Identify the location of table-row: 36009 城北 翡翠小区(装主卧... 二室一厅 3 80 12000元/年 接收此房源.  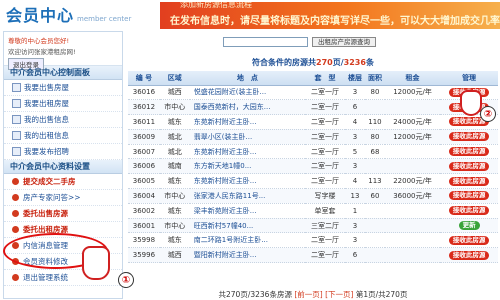
(313, 137).